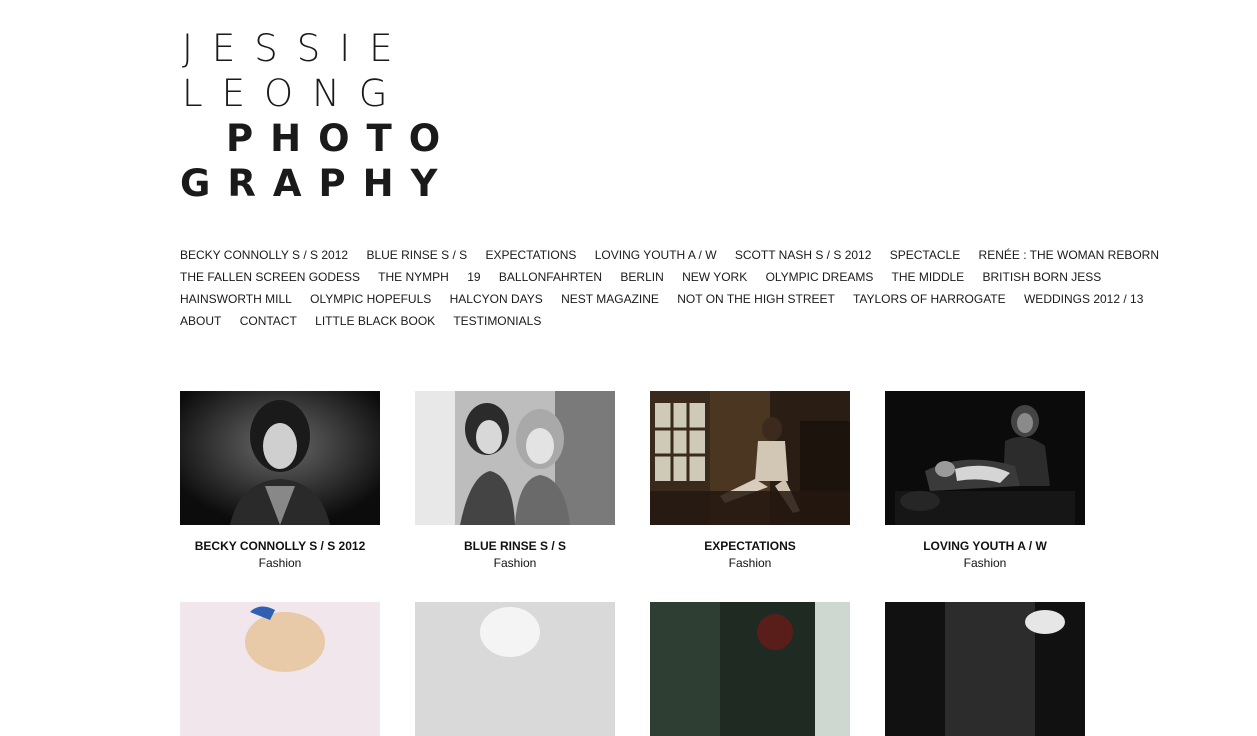  What do you see at coordinates (236, 299) in the screenshot?
I see `nav-link-hainsworth-mill: HAINSWORTH MILL` at bounding box center [236, 299].